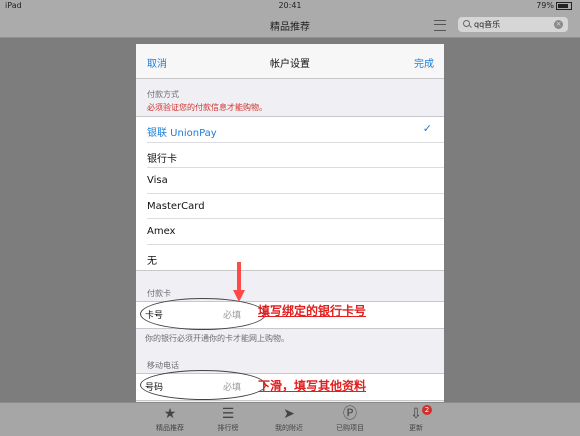 The width and height of the screenshot is (580, 436). Describe the element at coordinates (290, 156) in the screenshot. I see `payment-option-bank-card: 银行卡` at that location.